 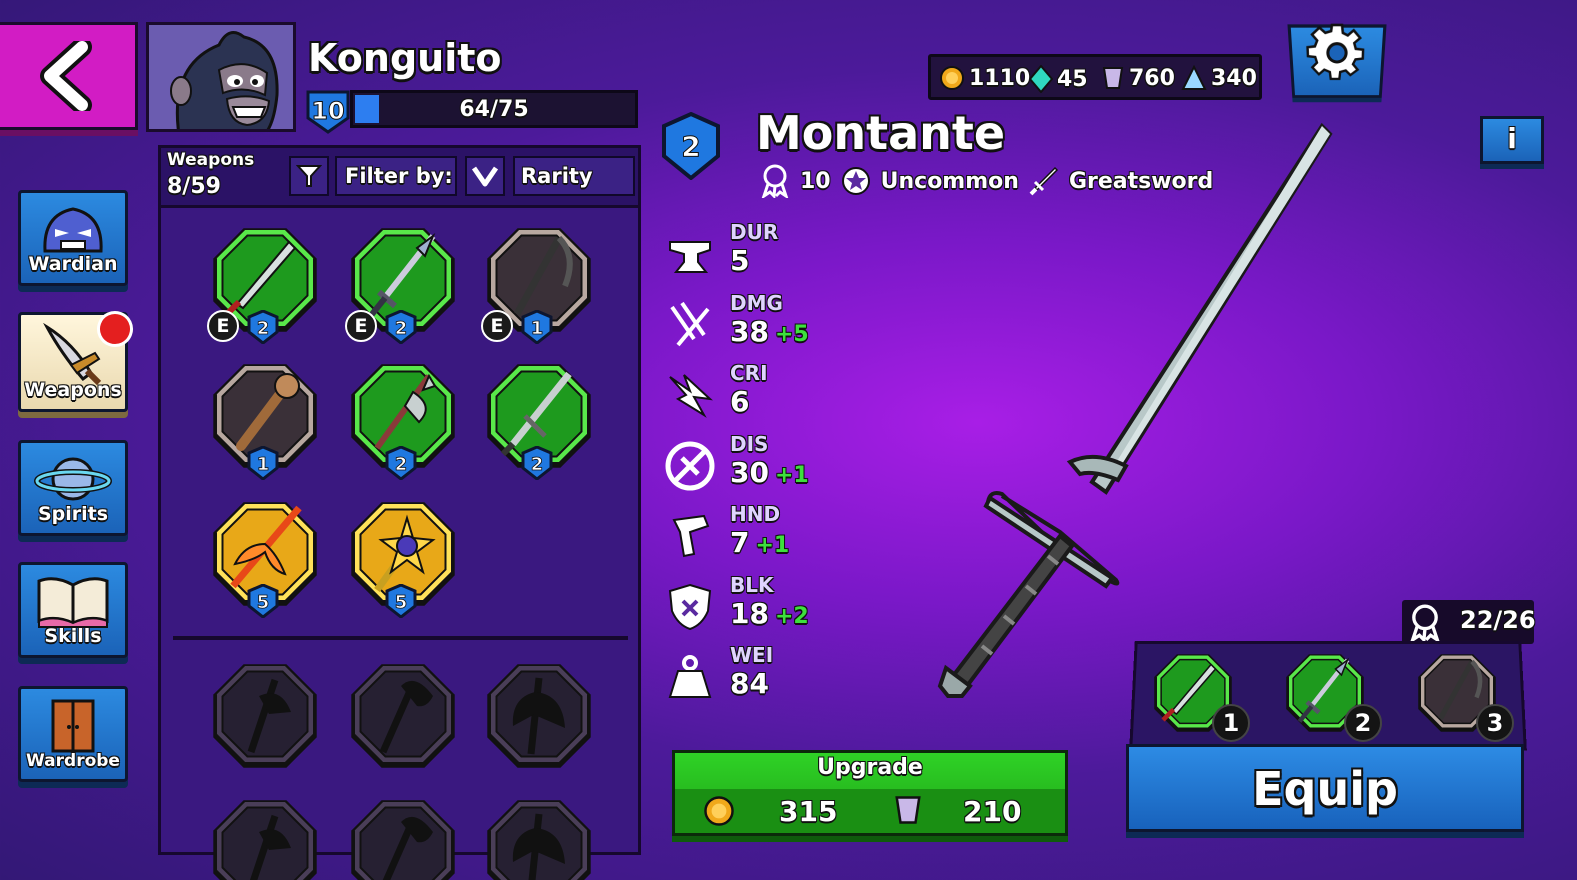 I want to click on back-arrow-icon, so click(x=65, y=76).